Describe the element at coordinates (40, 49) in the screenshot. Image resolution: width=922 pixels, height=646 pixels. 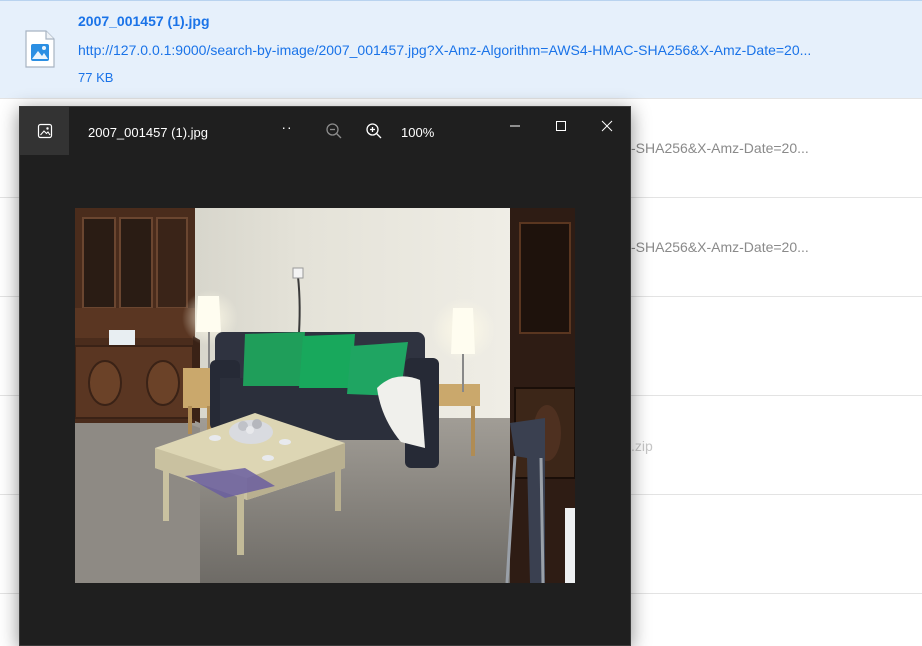
I see `image-file-icon` at that location.